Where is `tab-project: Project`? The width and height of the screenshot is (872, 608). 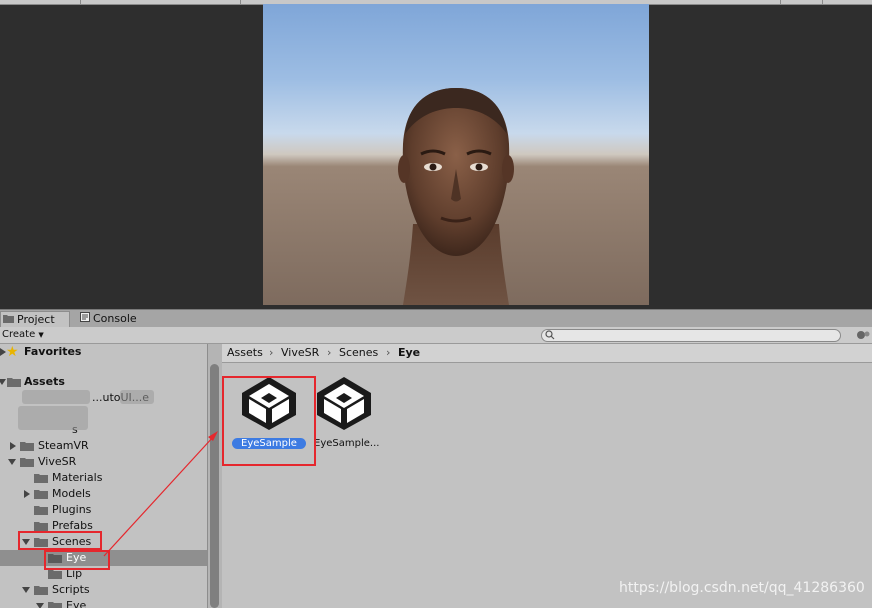 tab-project: Project is located at coordinates (35, 319).